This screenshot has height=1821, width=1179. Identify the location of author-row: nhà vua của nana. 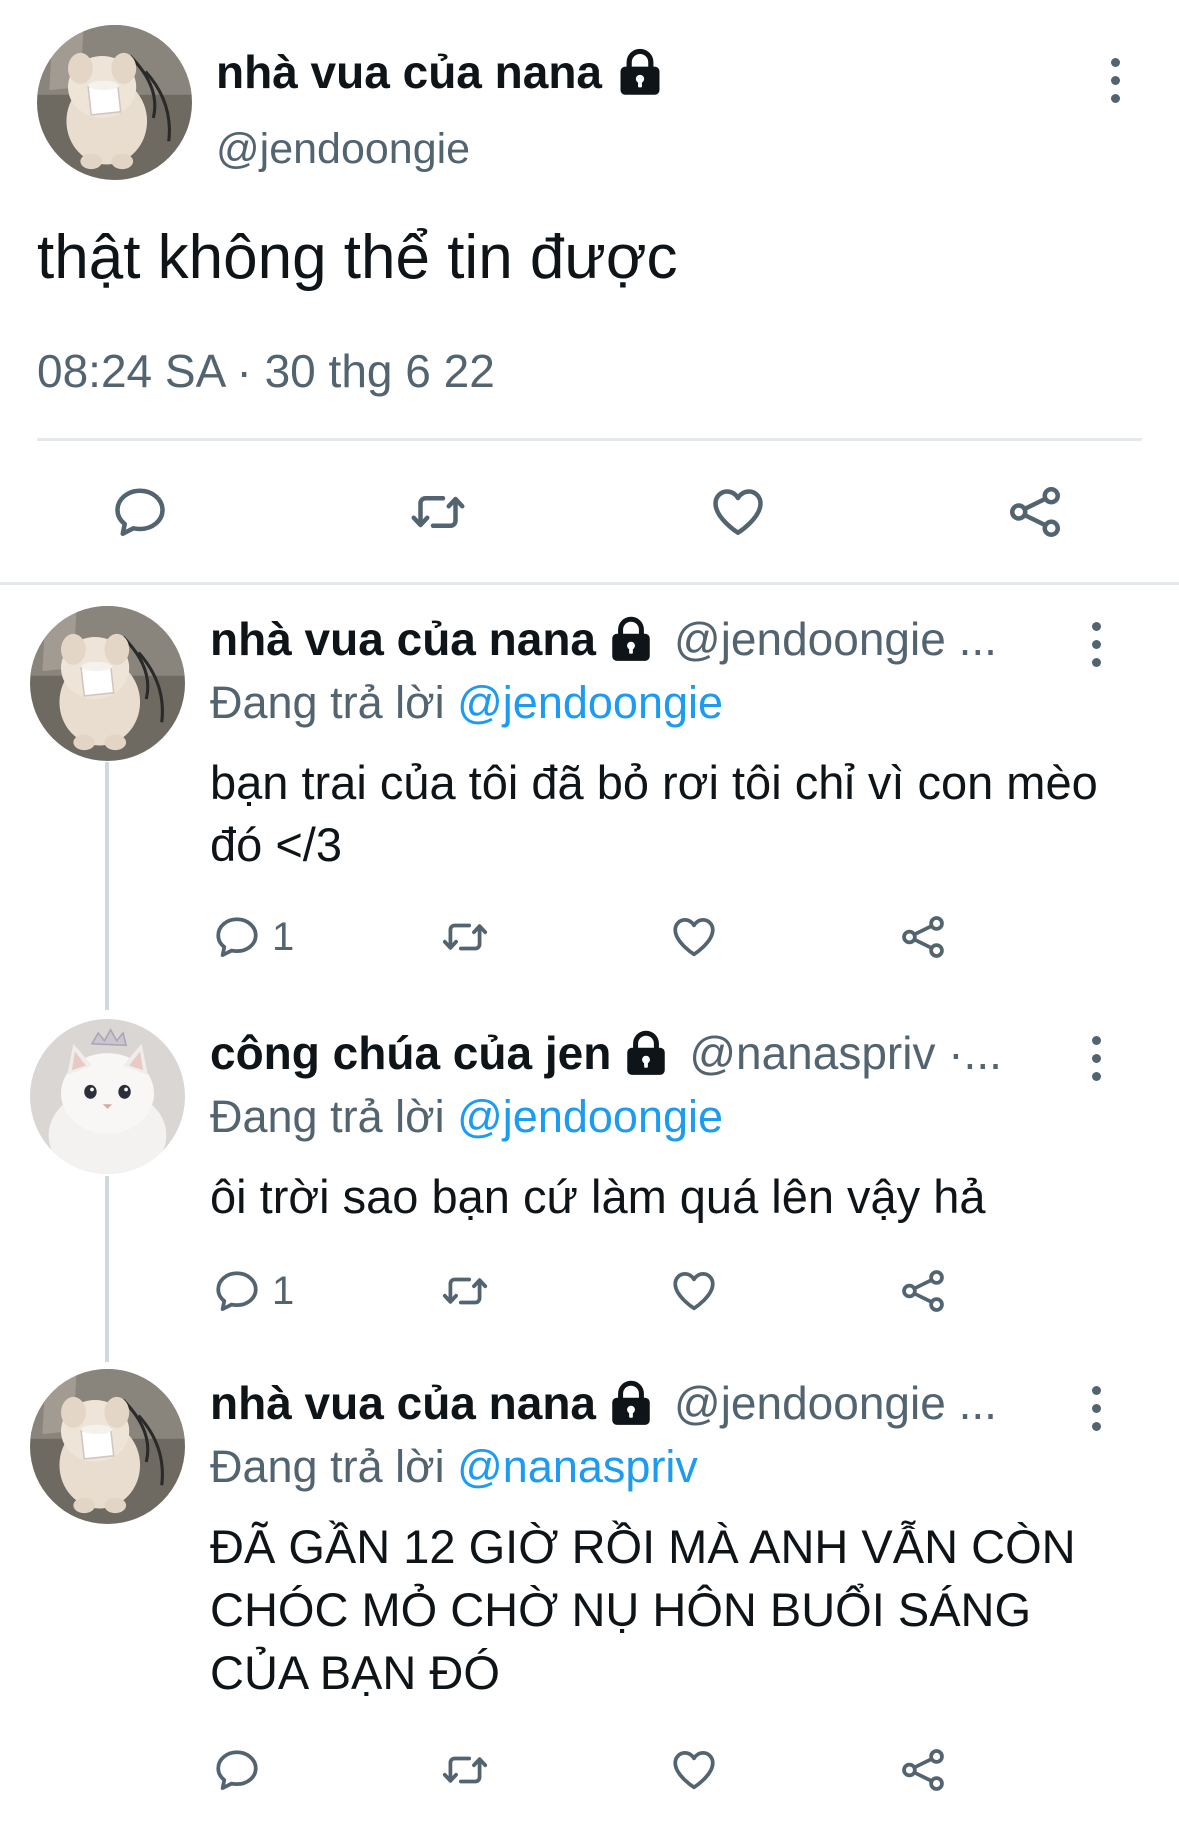
(441, 72).